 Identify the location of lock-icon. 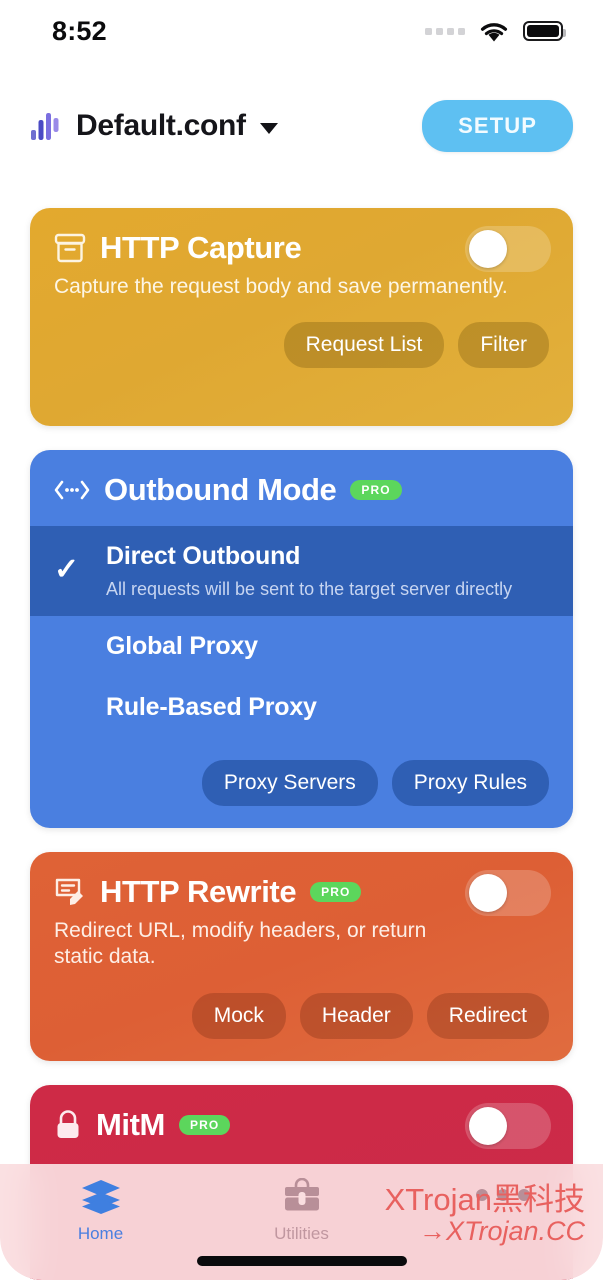
(68, 1123).